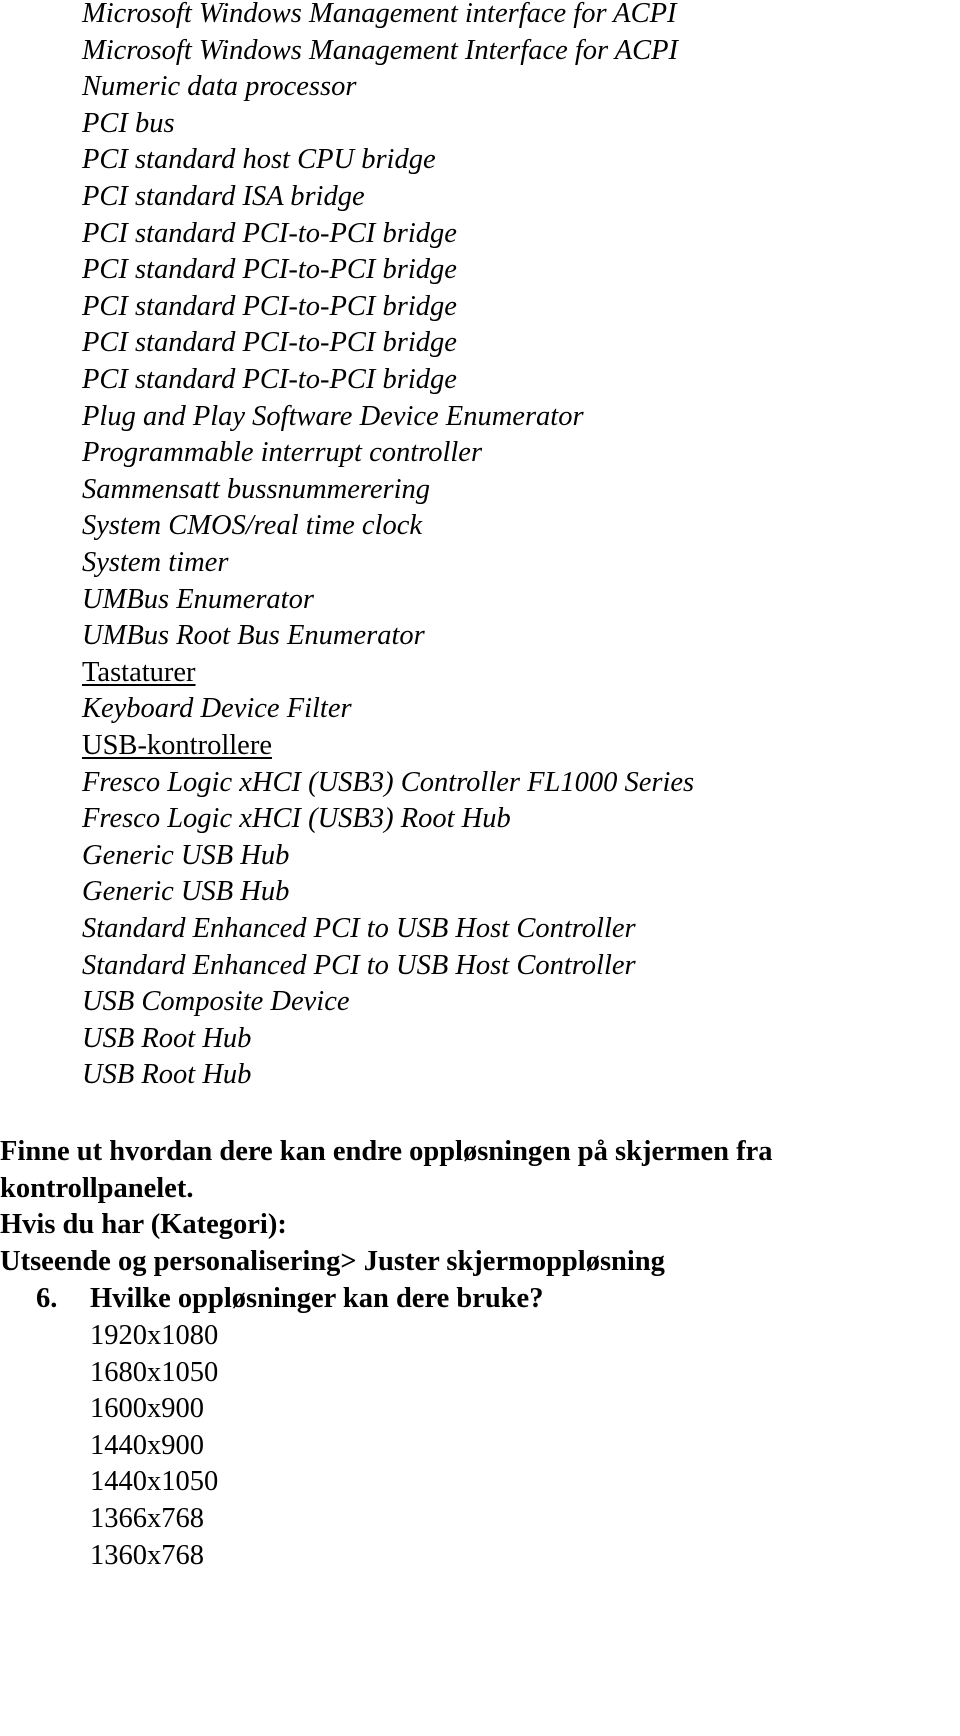 Image resolution: width=960 pixels, height=1736 pixels. I want to click on device-item: Sammensatt bussnummerering, so click(256, 489).